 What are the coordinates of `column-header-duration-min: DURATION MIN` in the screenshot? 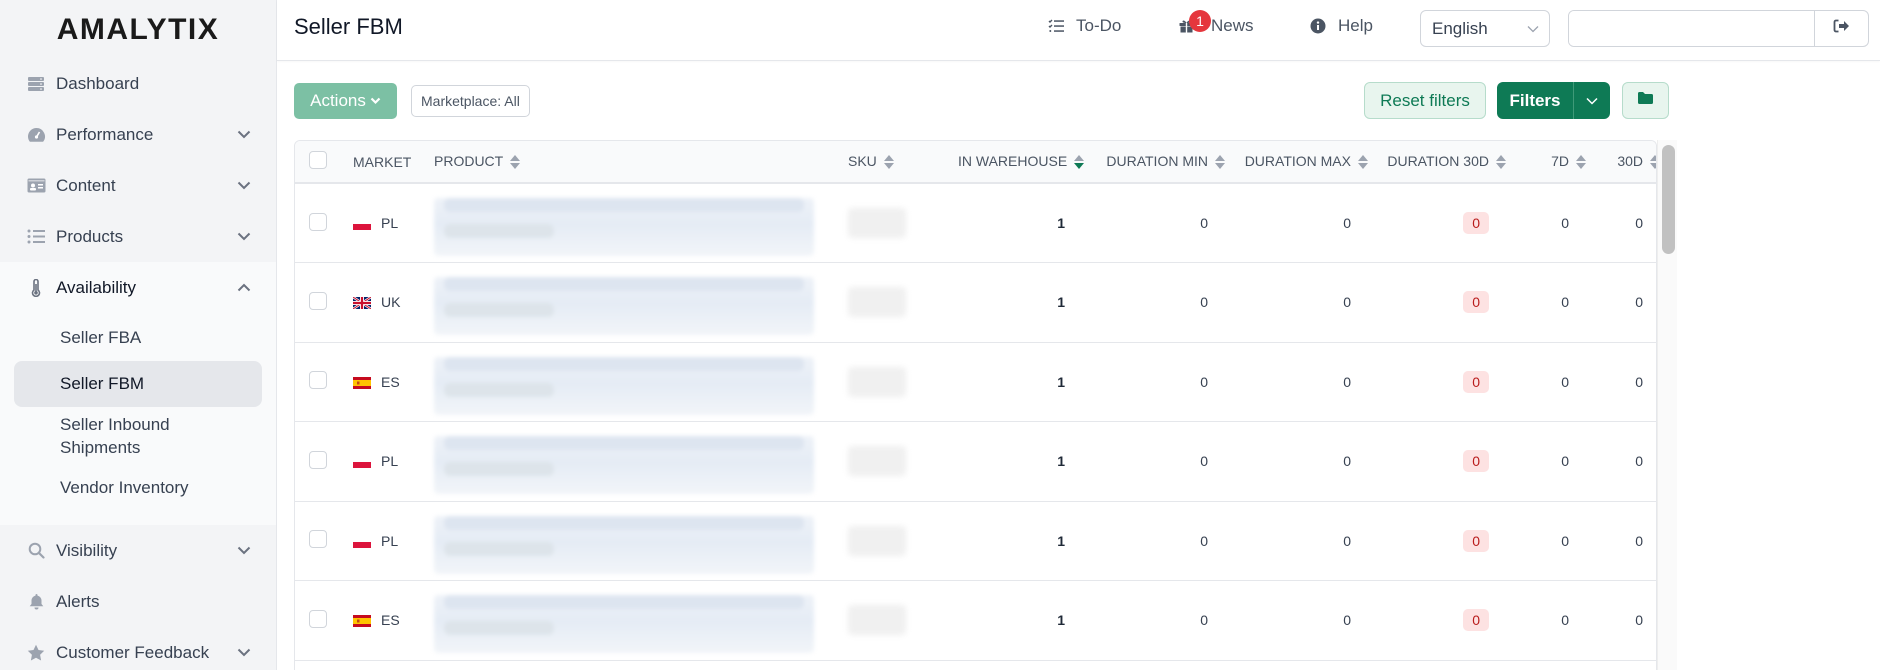 It's located at (1160, 162).